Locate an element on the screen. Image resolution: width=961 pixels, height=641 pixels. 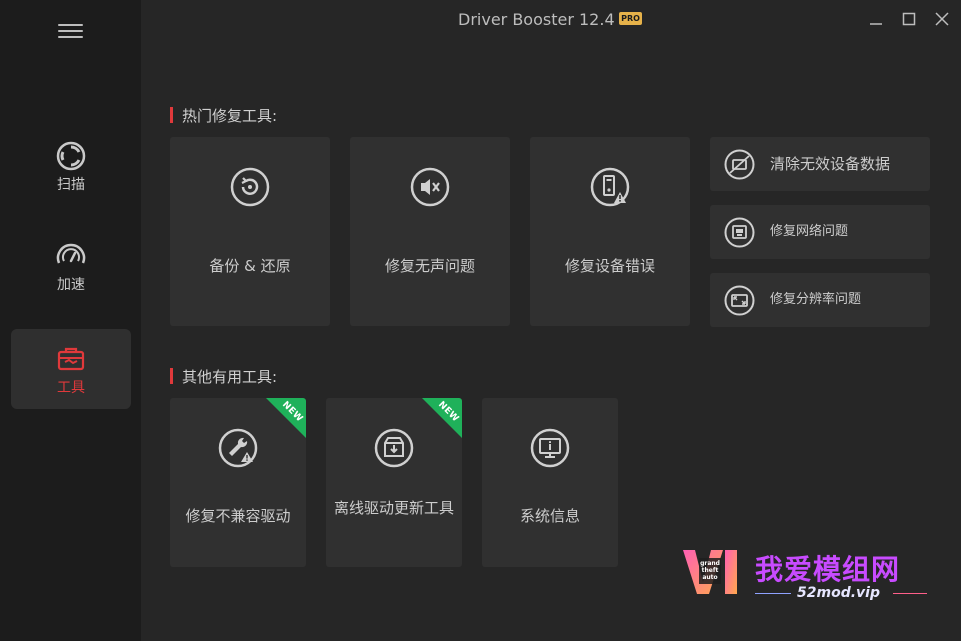
close-icon is located at coordinates (942, 19).